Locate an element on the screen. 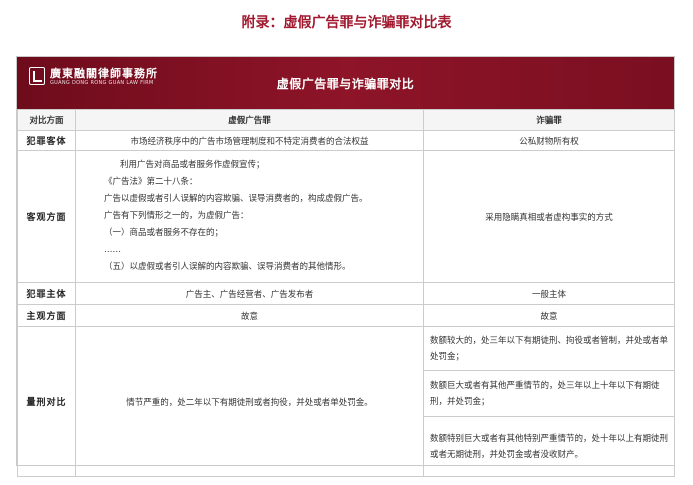 The width and height of the screenshot is (693, 485). penalty-item: 数额较大的，处三年以下有期徒刑、拘役或者管制，并处或者单处罚金； is located at coordinates (549, 349).